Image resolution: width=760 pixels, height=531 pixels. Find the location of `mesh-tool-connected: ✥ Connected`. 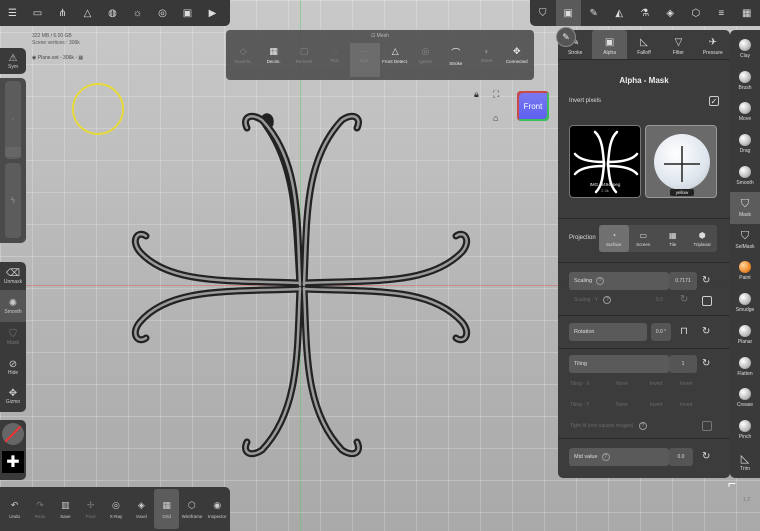

mesh-tool-connected: ✥ Connected is located at coordinates (517, 60).